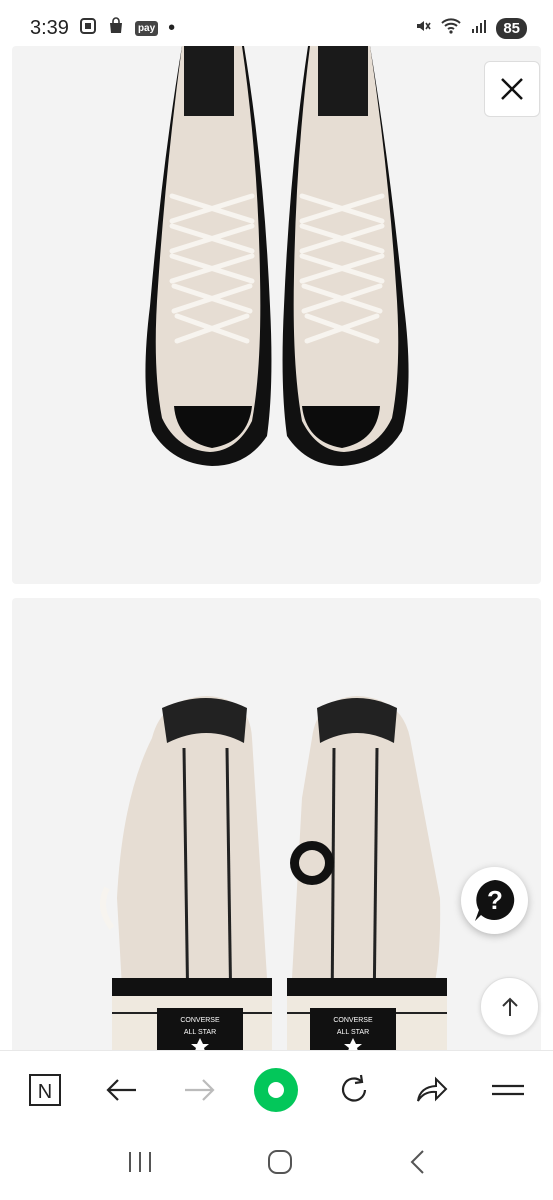 The image size is (553, 1200). I want to click on status-left: 3:39 pay •, so click(102, 28).